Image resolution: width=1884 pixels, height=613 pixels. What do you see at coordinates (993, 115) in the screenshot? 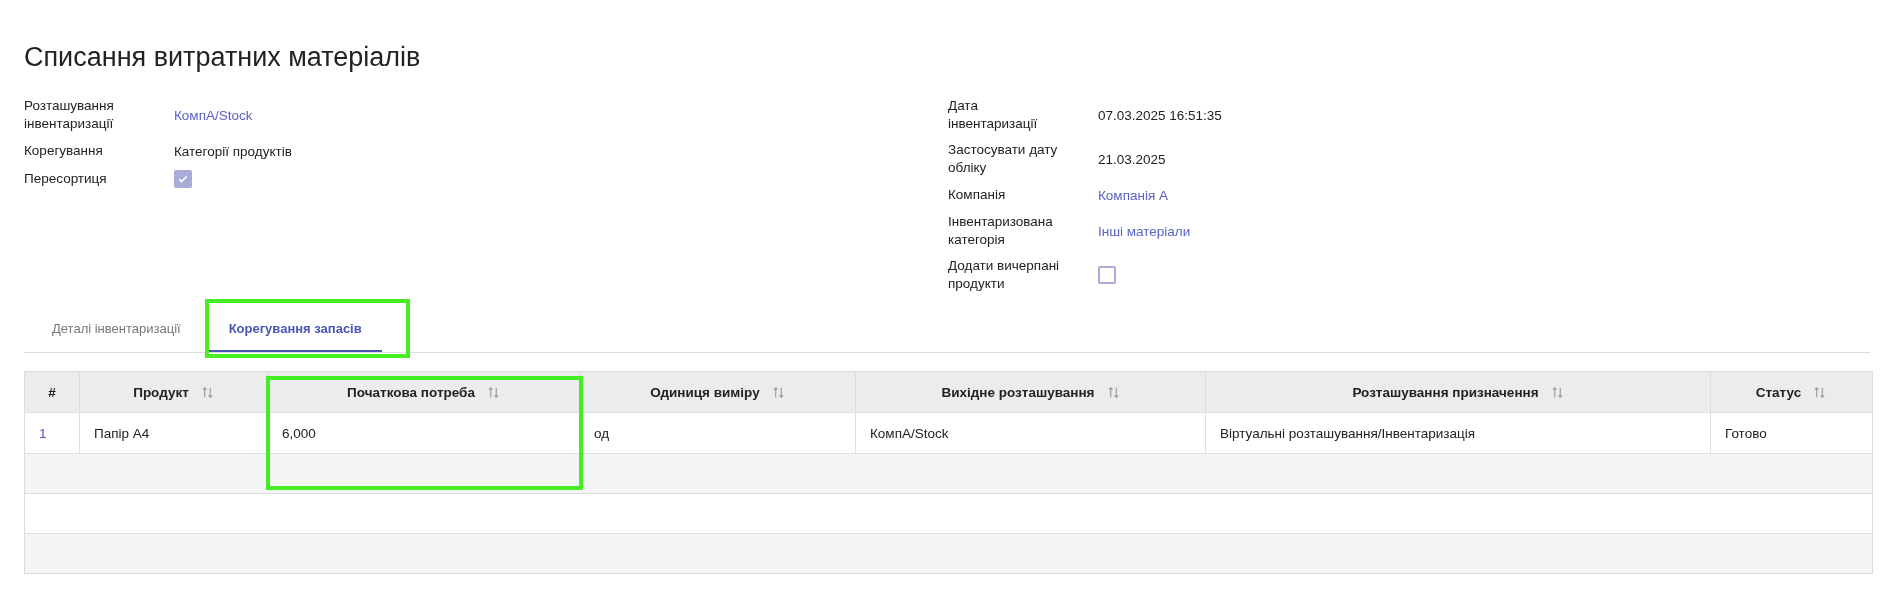
I see `field-label: Дата інвентаризації` at bounding box center [993, 115].